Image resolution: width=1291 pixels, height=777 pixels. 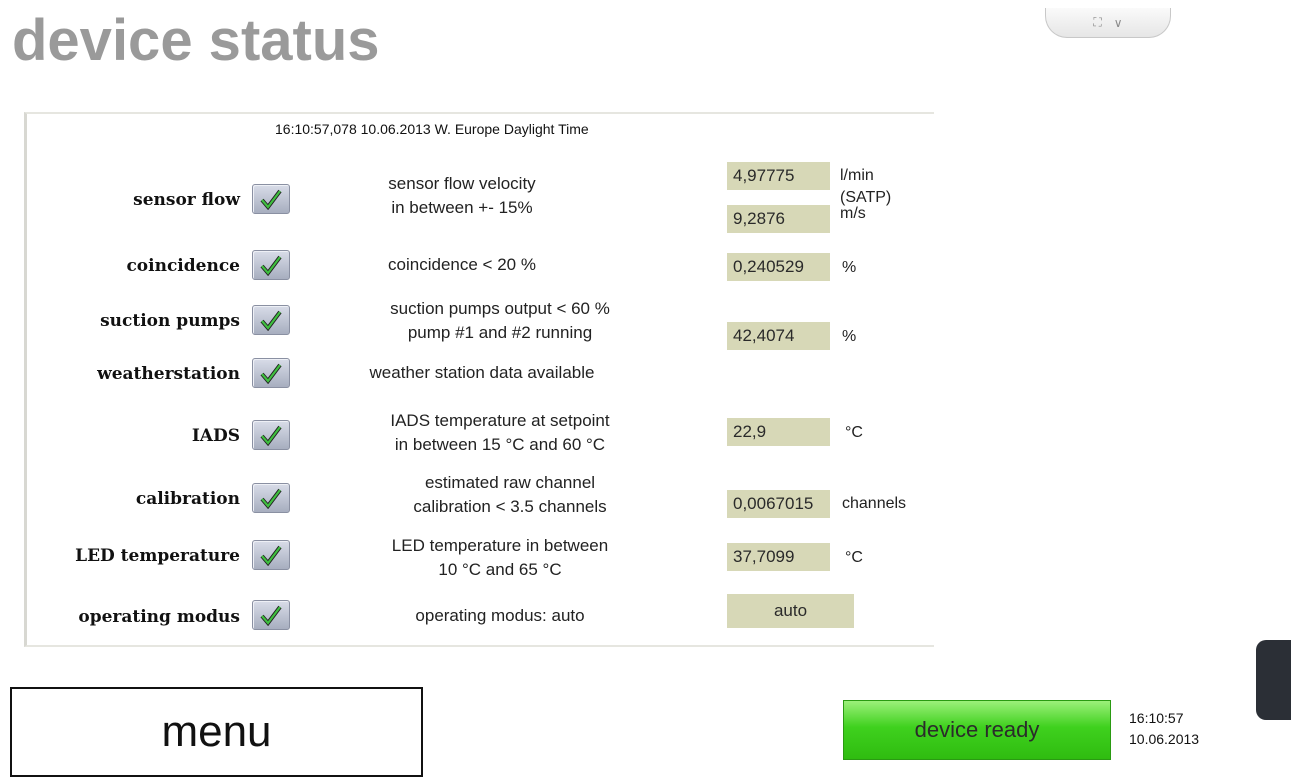 I want to click on value-calibration: 0,0067015, so click(x=778, y=504).